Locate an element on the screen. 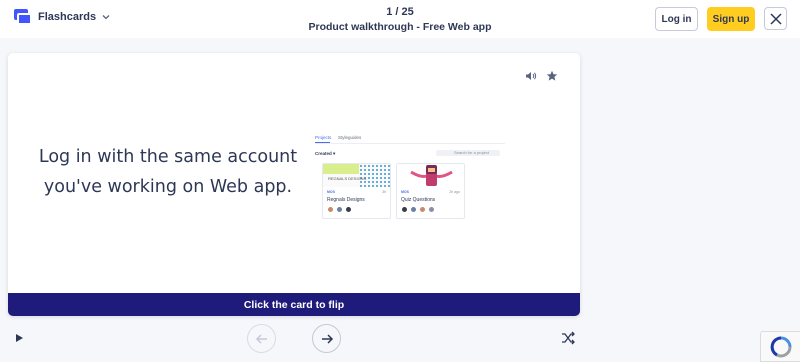  flip-hint-bar: Click the card to flip is located at coordinates (294, 304).